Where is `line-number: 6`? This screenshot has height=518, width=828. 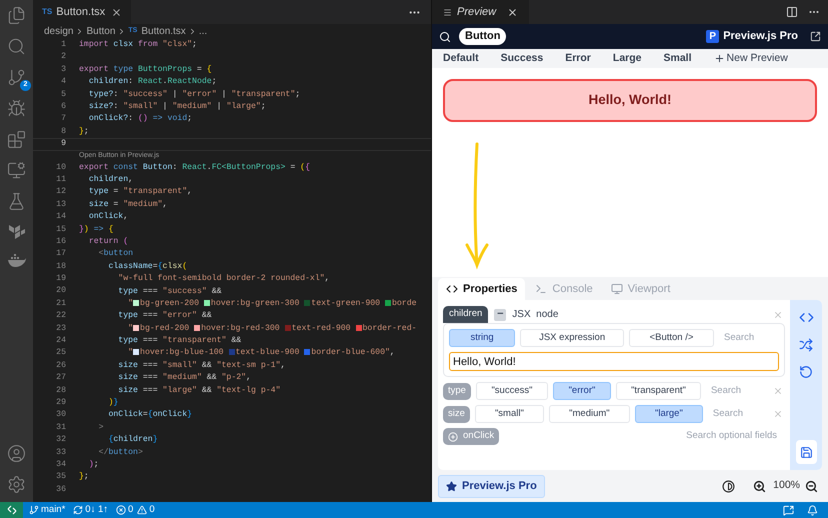
line-number: 6 is located at coordinates (63, 107).